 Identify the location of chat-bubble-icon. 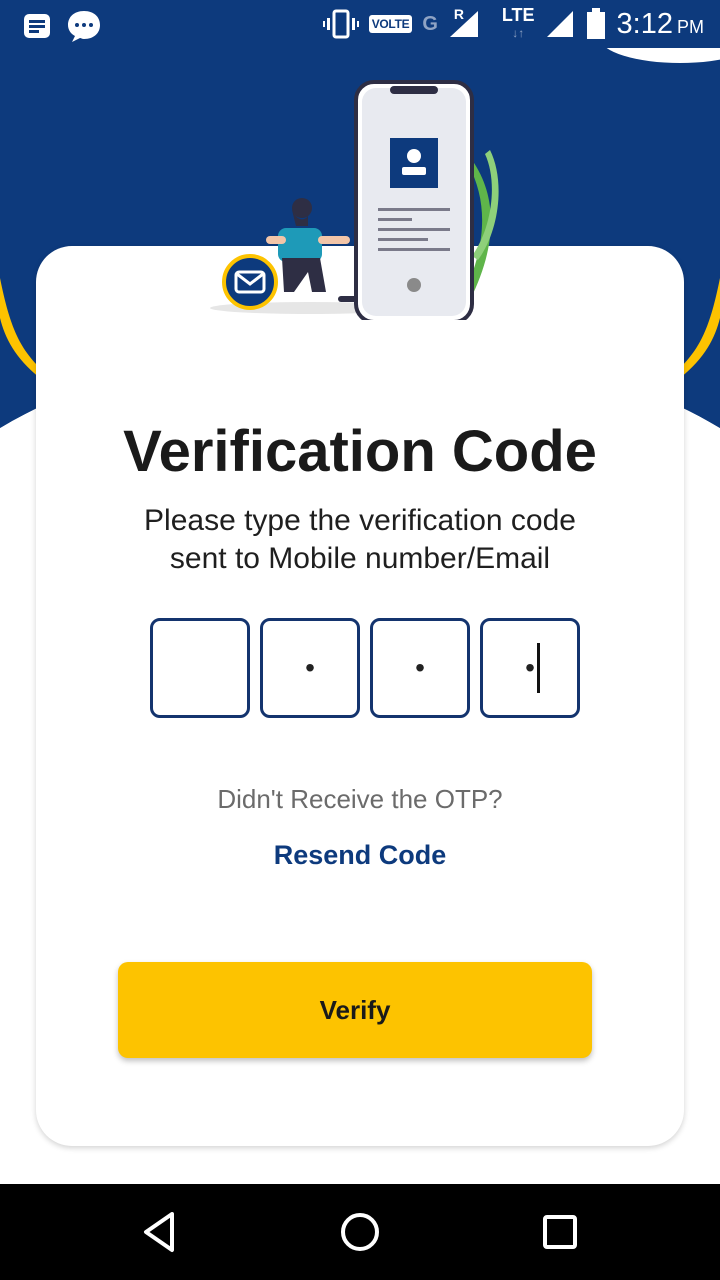
(84, 26).